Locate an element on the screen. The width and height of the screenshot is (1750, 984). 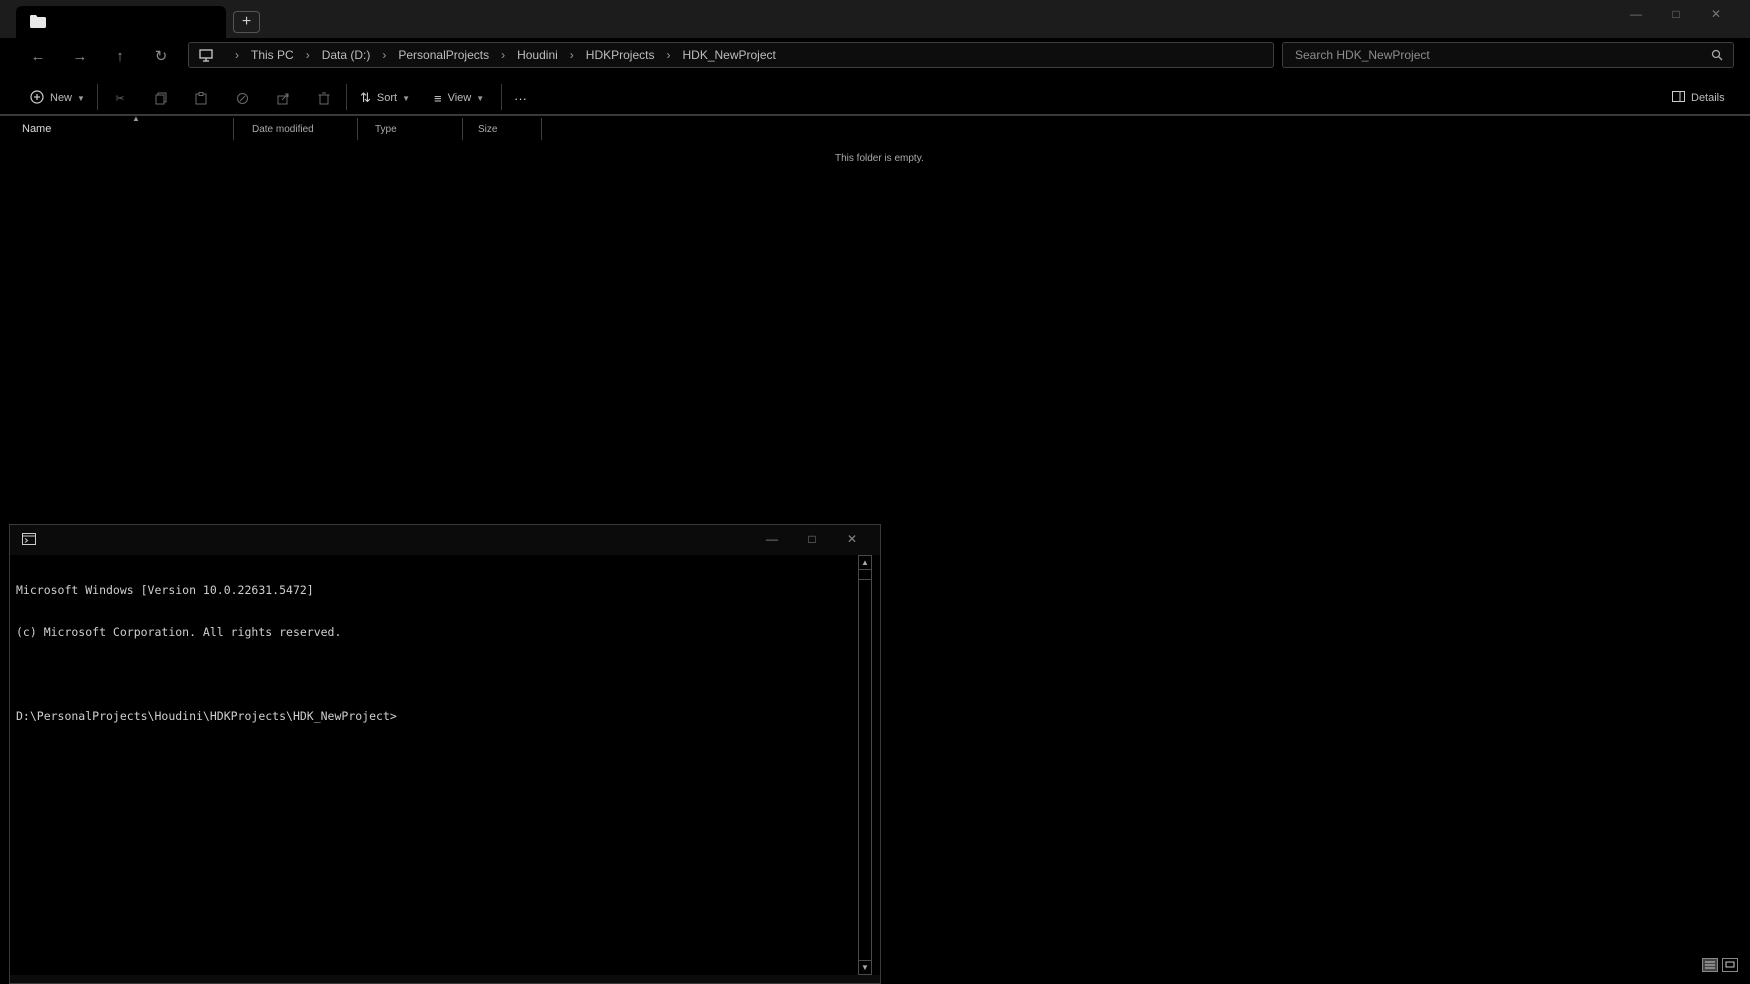
share-button is located at coordinates (283, 98).